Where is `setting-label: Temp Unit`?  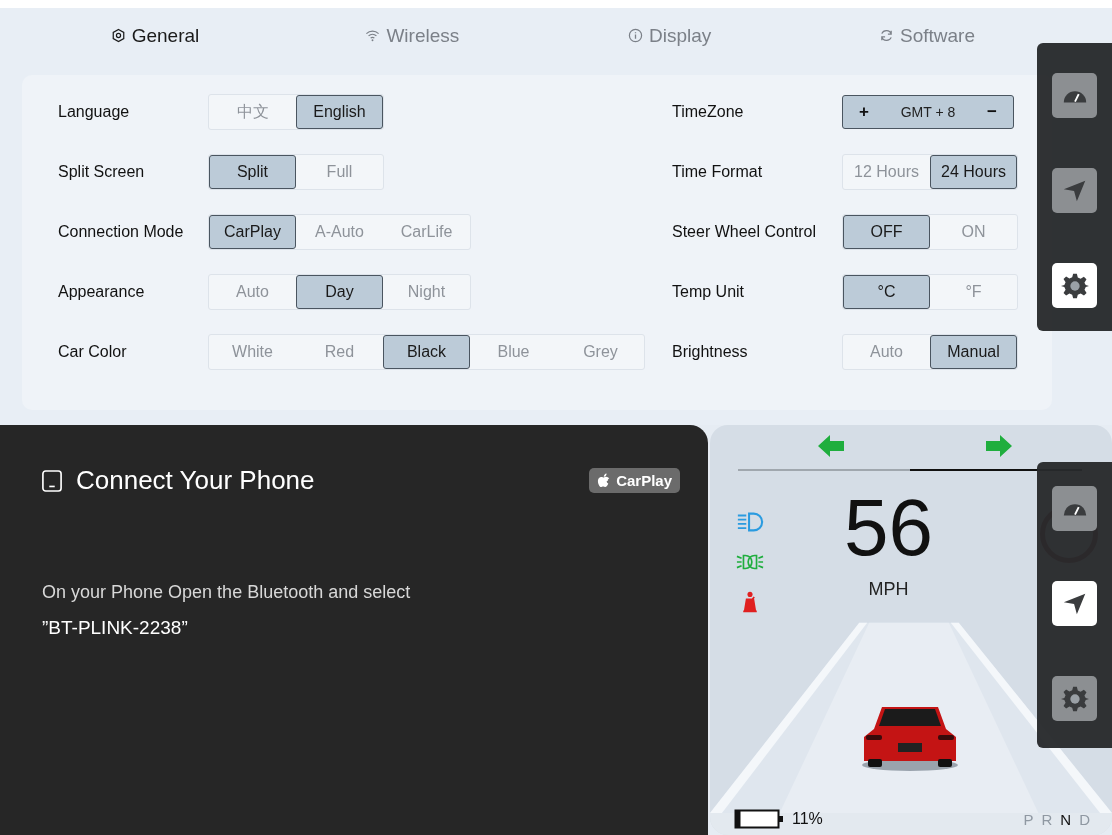
setting-label: Temp Unit is located at coordinates (709, 292).